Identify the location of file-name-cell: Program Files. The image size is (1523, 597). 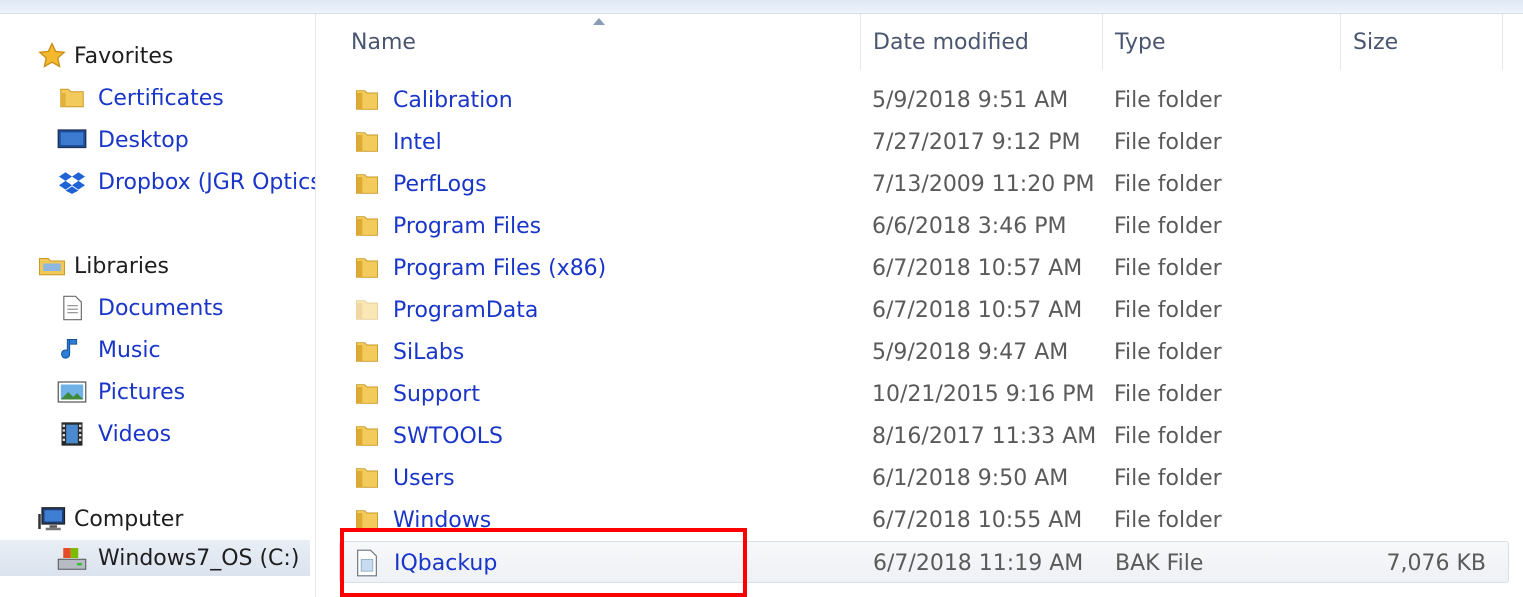
(603, 226).